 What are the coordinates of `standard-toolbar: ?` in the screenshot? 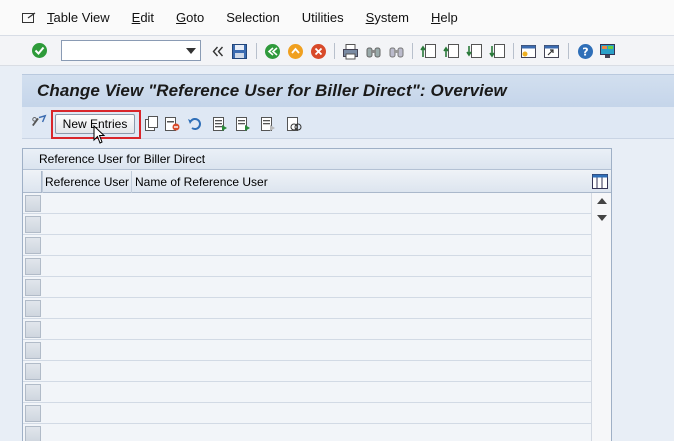 It's located at (337, 51).